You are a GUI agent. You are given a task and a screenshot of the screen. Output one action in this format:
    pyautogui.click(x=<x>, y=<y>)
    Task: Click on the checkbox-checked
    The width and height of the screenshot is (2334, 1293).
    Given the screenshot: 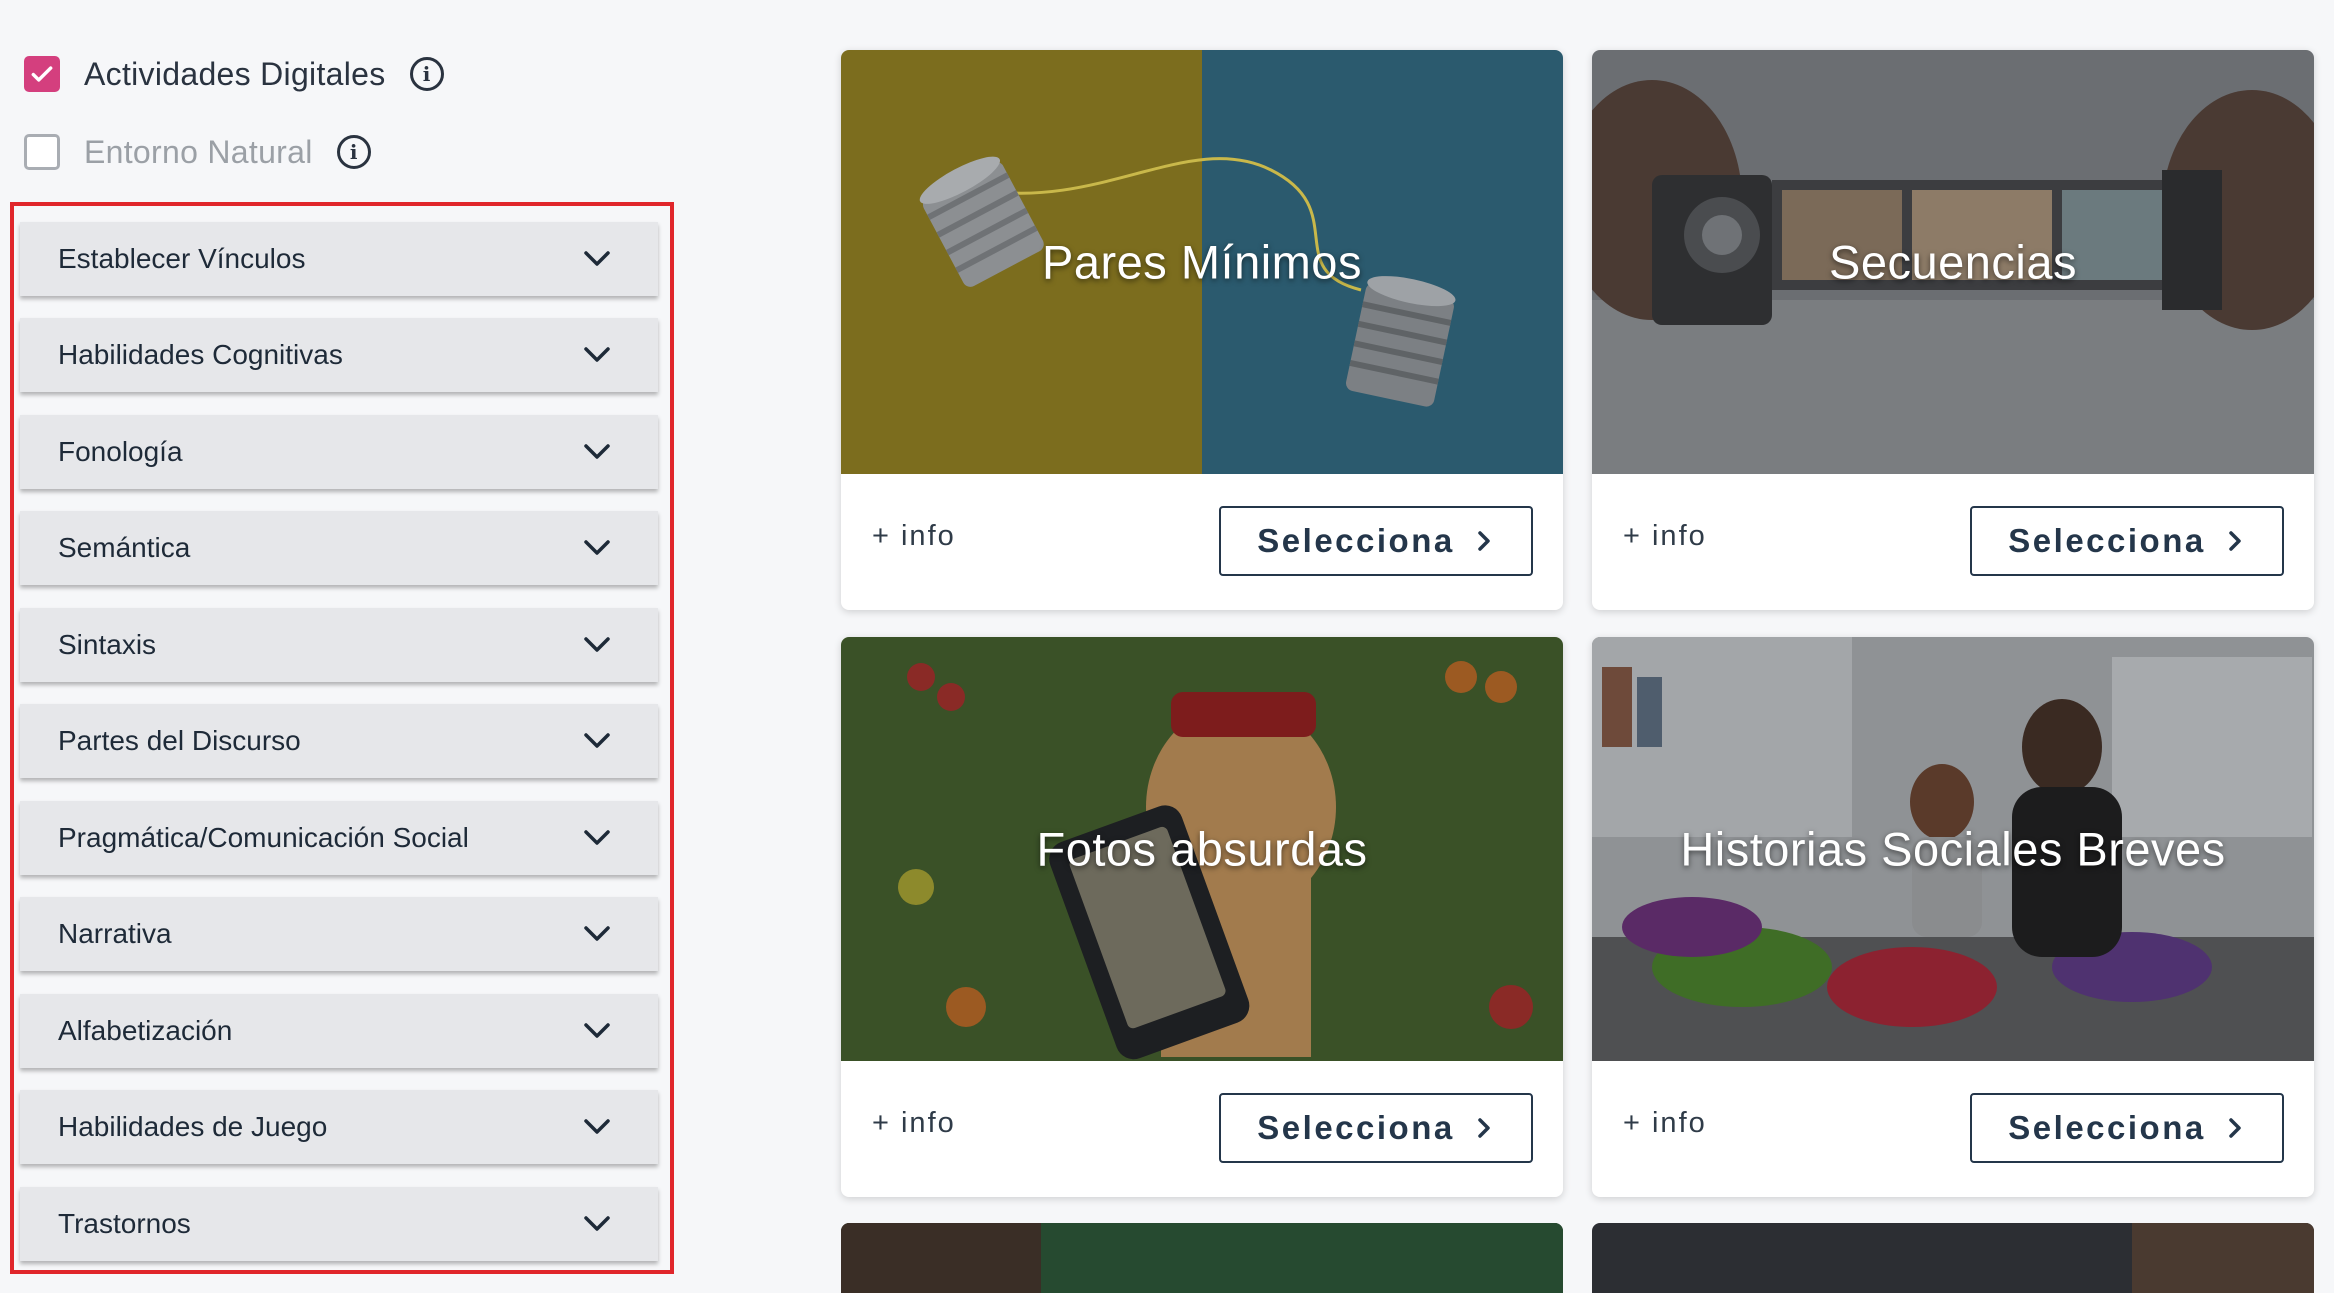 What is the action you would take?
    pyautogui.click(x=42, y=74)
    